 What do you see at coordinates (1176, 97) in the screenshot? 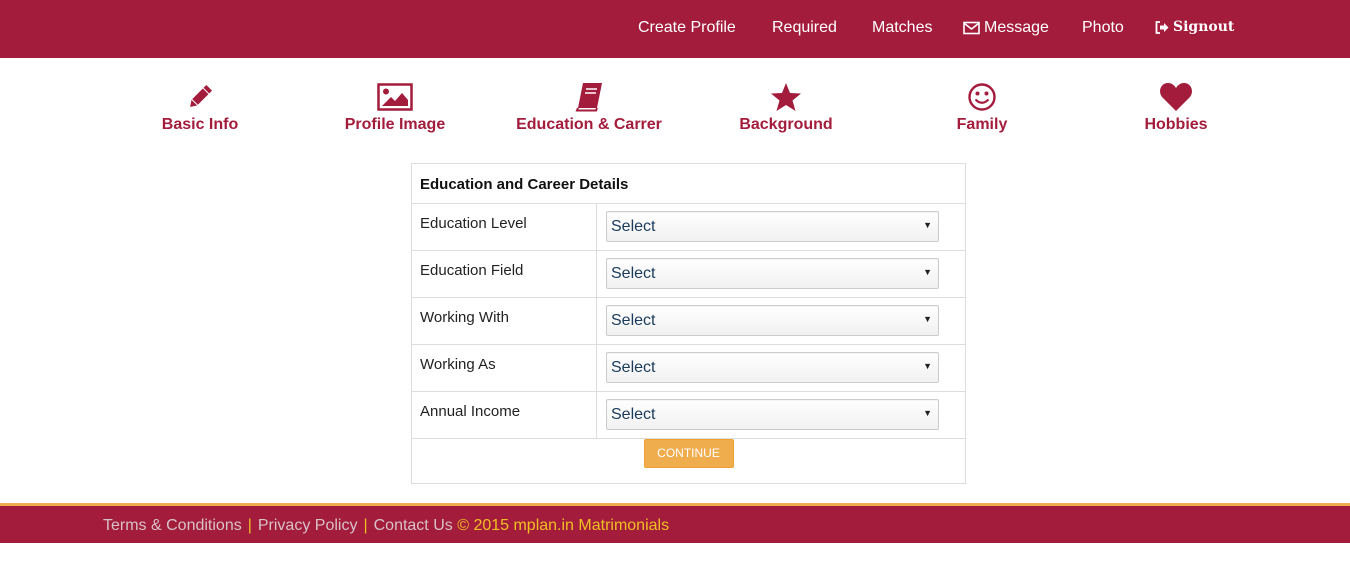
I see `heart-icon` at bounding box center [1176, 97].